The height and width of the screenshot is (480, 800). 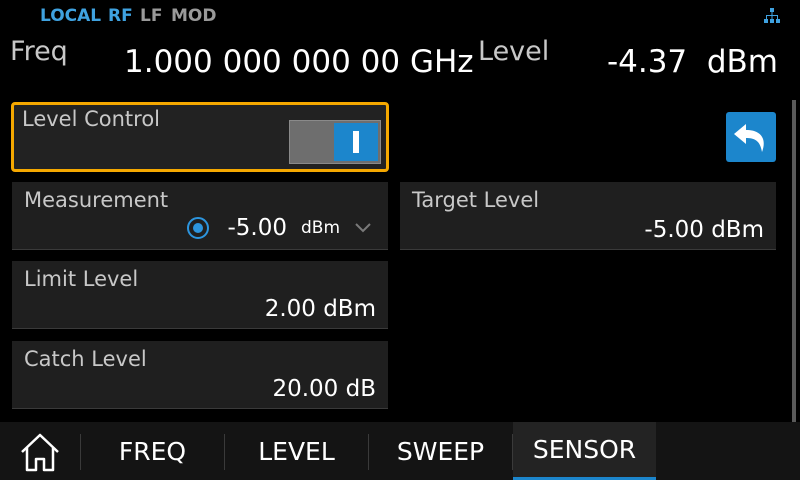 What do you see at coordinates (85, 359) in the screenshot?
I see `catch-level-label: Catch Level` at bounding box center [85, 359].